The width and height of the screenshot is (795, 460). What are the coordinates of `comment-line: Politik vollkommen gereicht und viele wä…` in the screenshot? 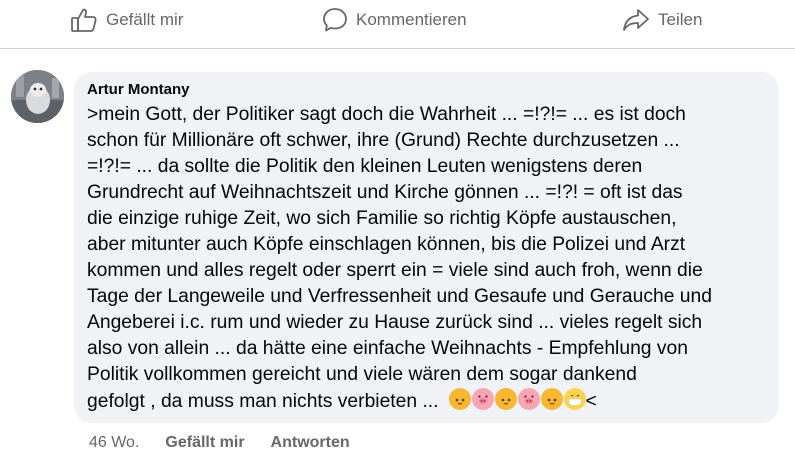 It's located at (362, 374).